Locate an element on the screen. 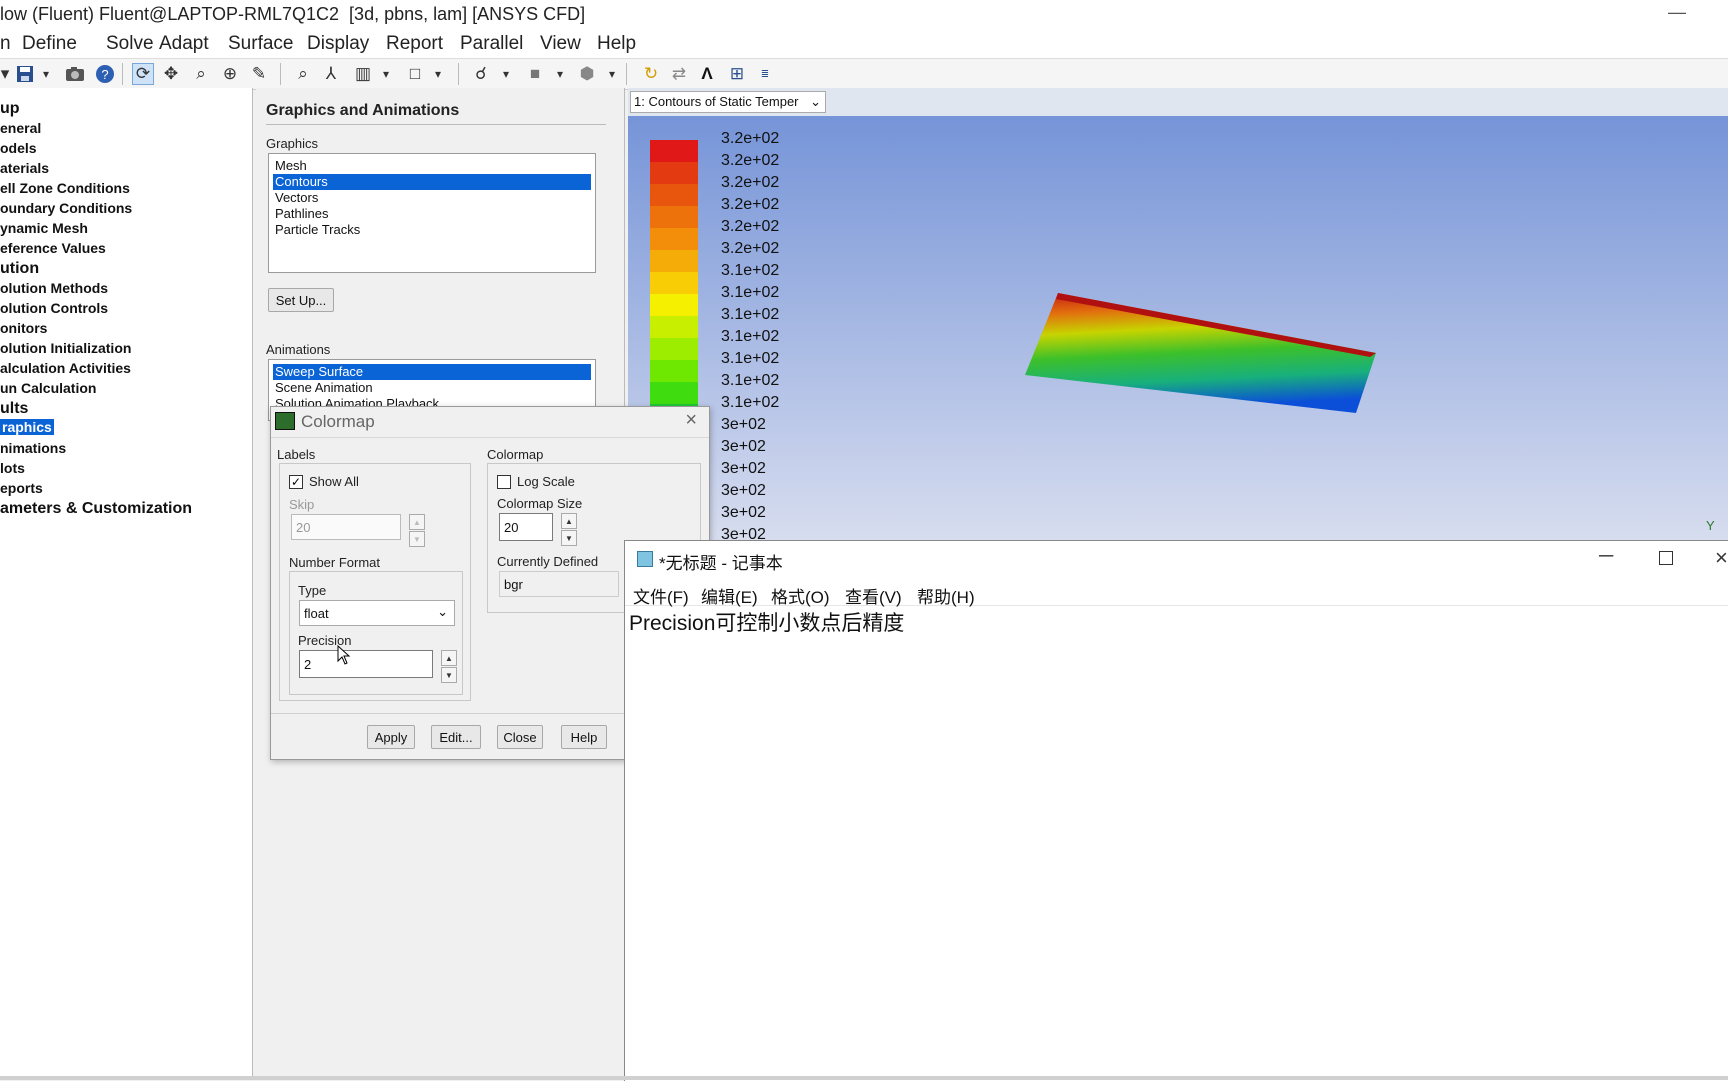 Image resolution: width=1728 pixels, height=1081 pixels. tree-header-parameters: ameters & Customization is located at coordinates (96, 509).